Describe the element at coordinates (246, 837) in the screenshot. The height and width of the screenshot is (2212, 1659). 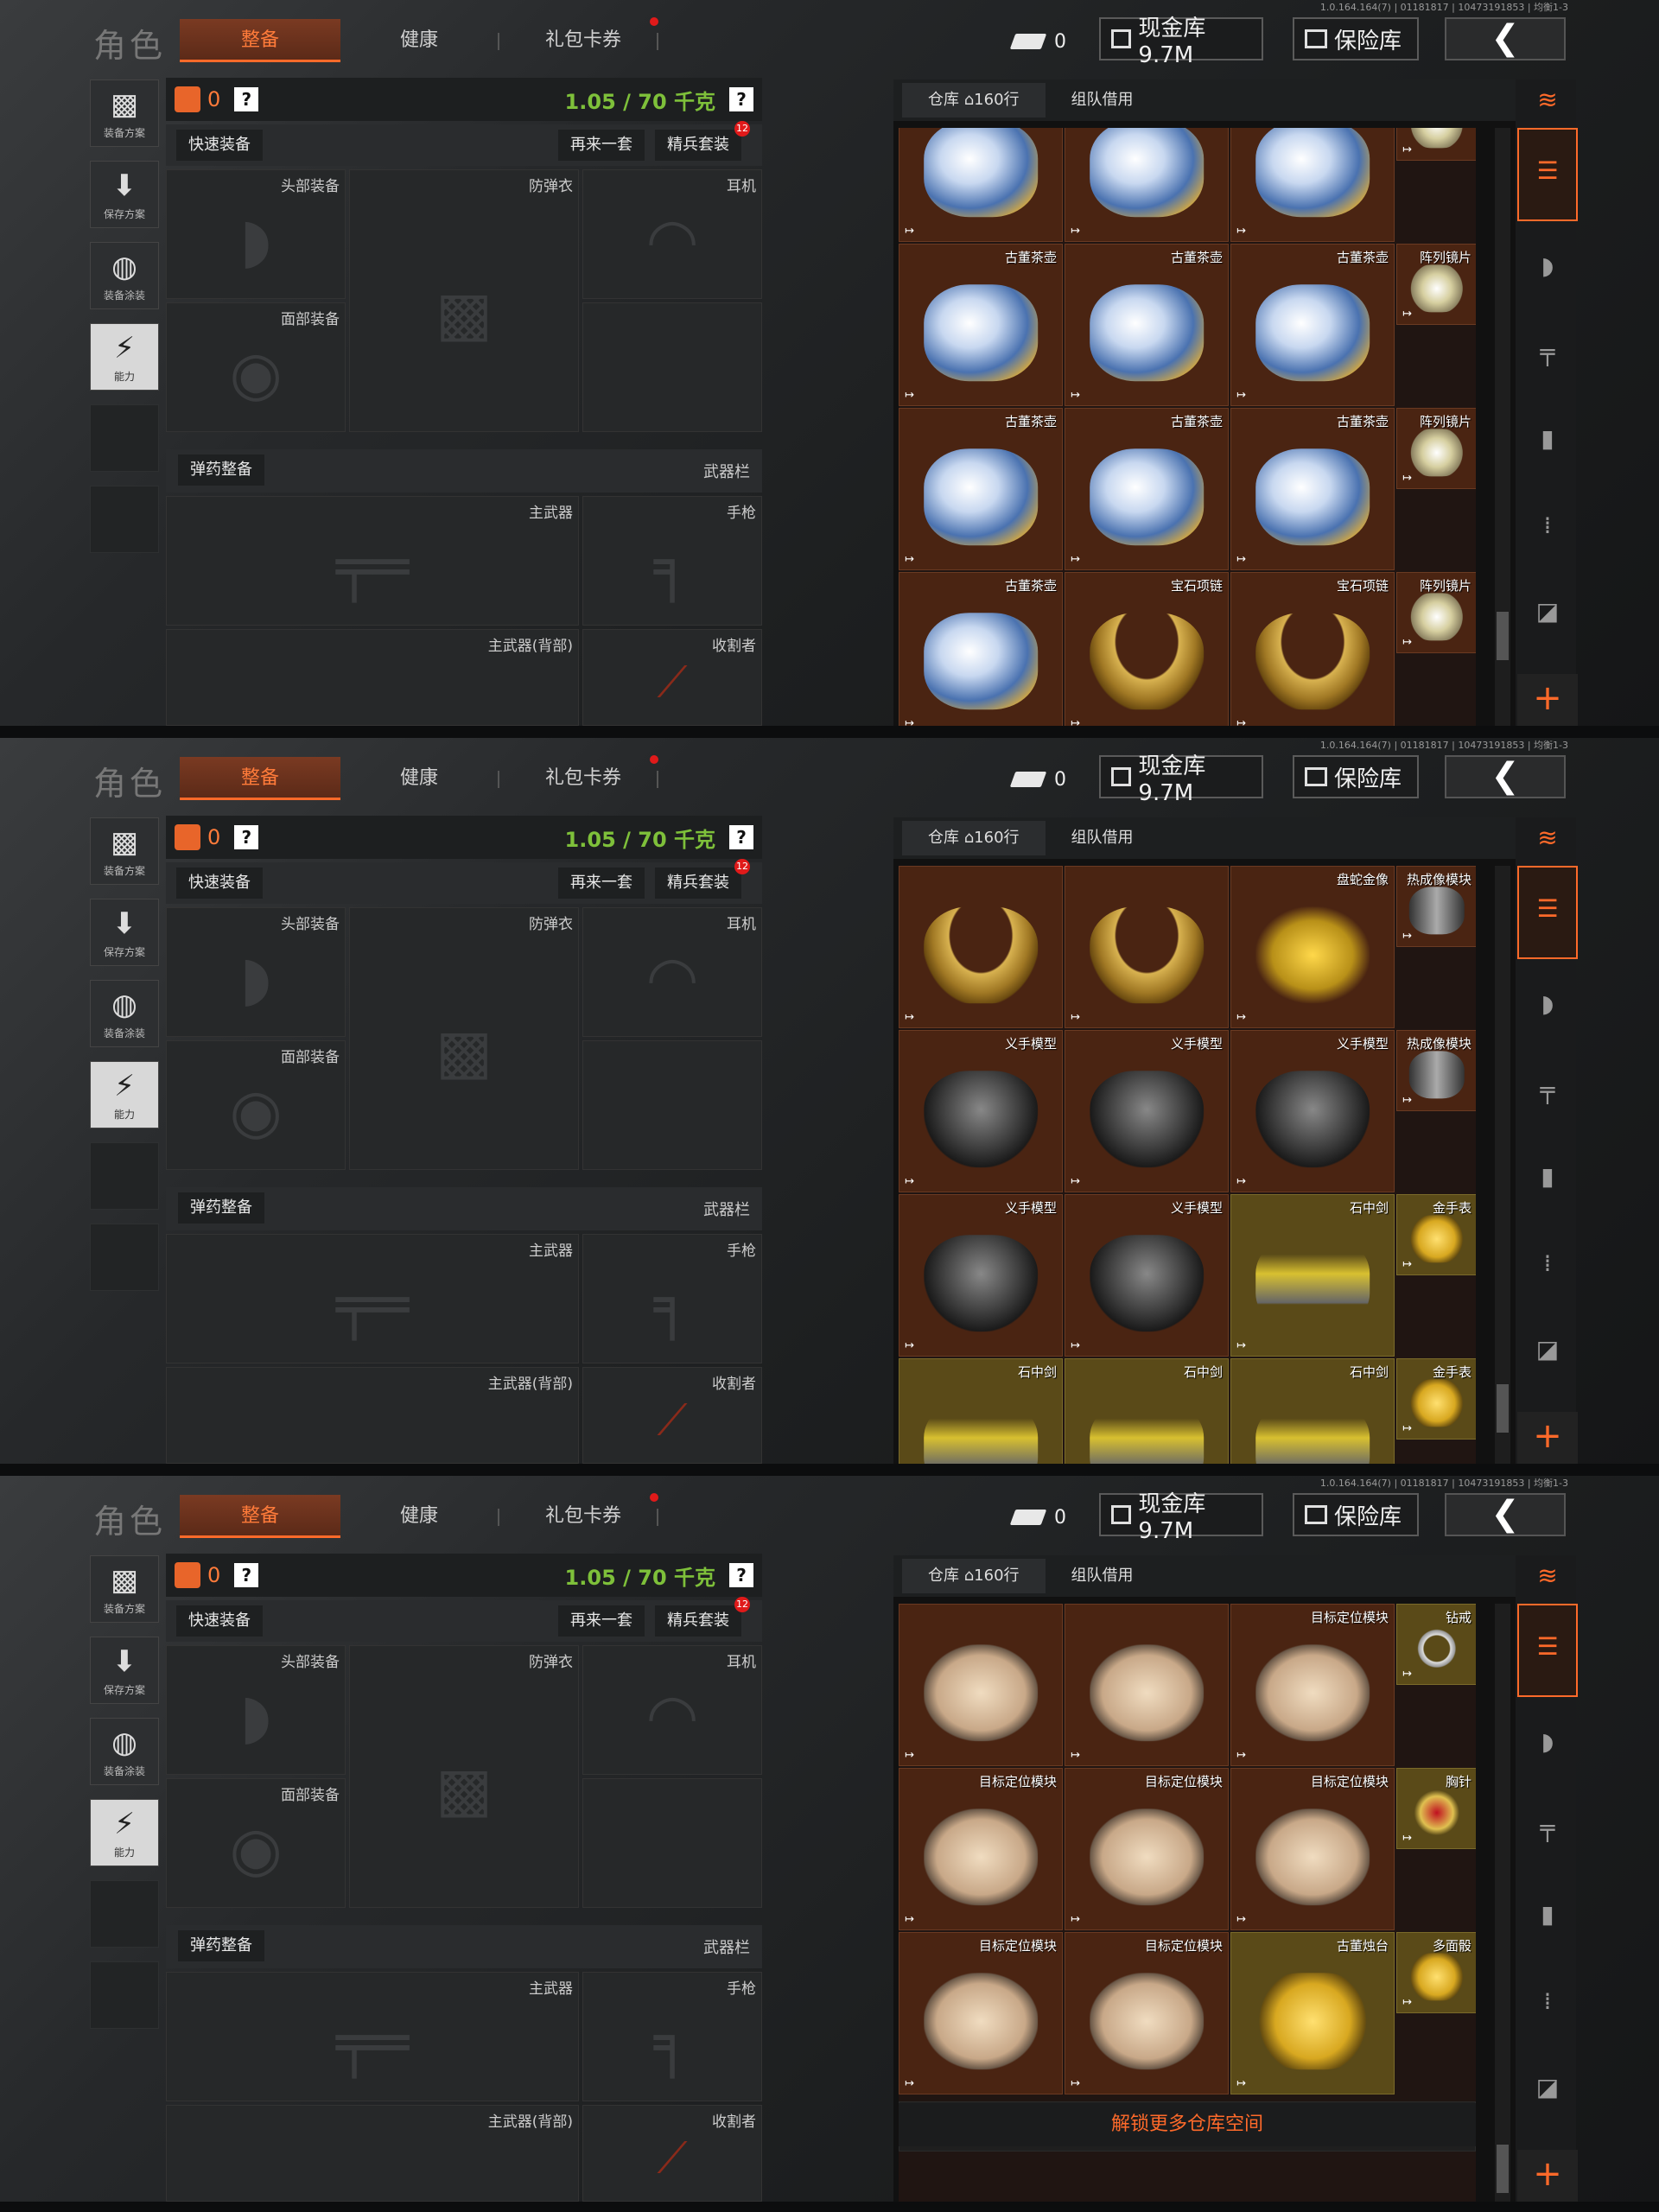
I see `help-icon: ?` at that location.